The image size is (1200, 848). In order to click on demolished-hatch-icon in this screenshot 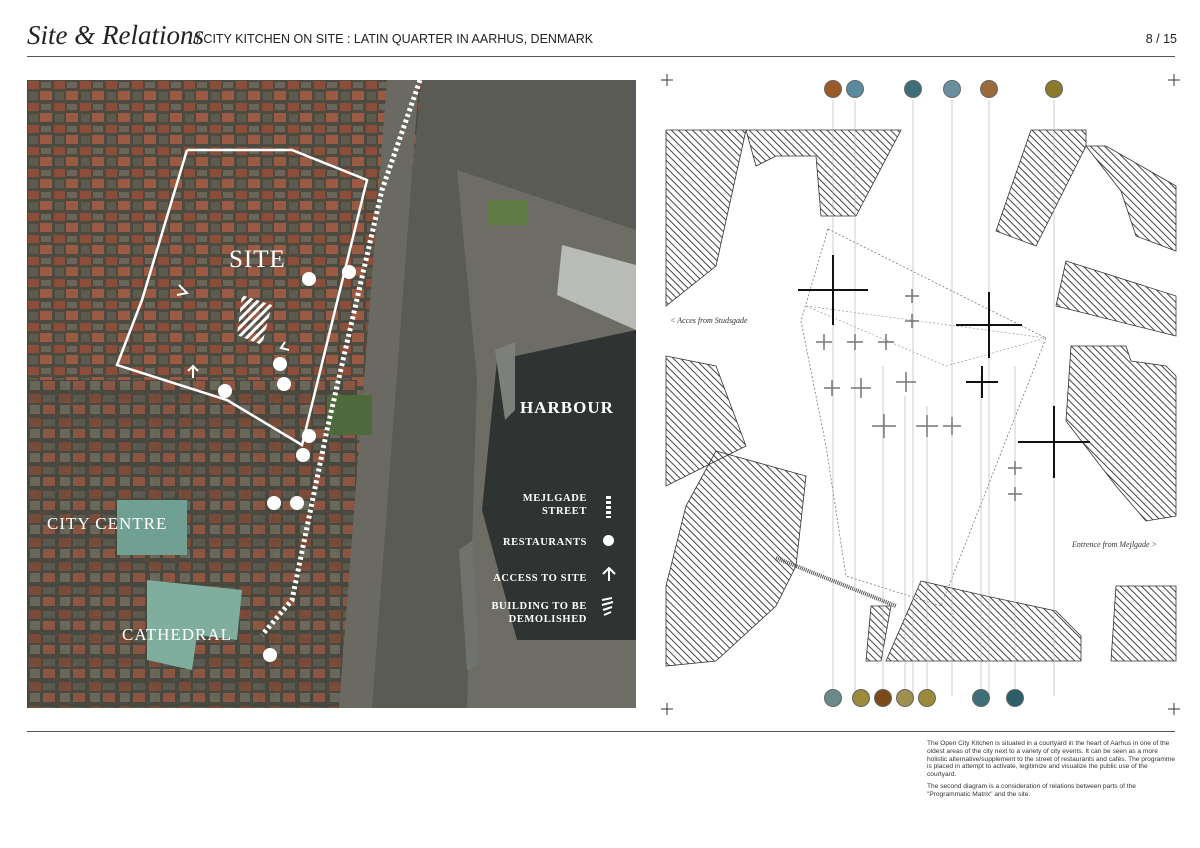, I will do `click(607, 606)`.